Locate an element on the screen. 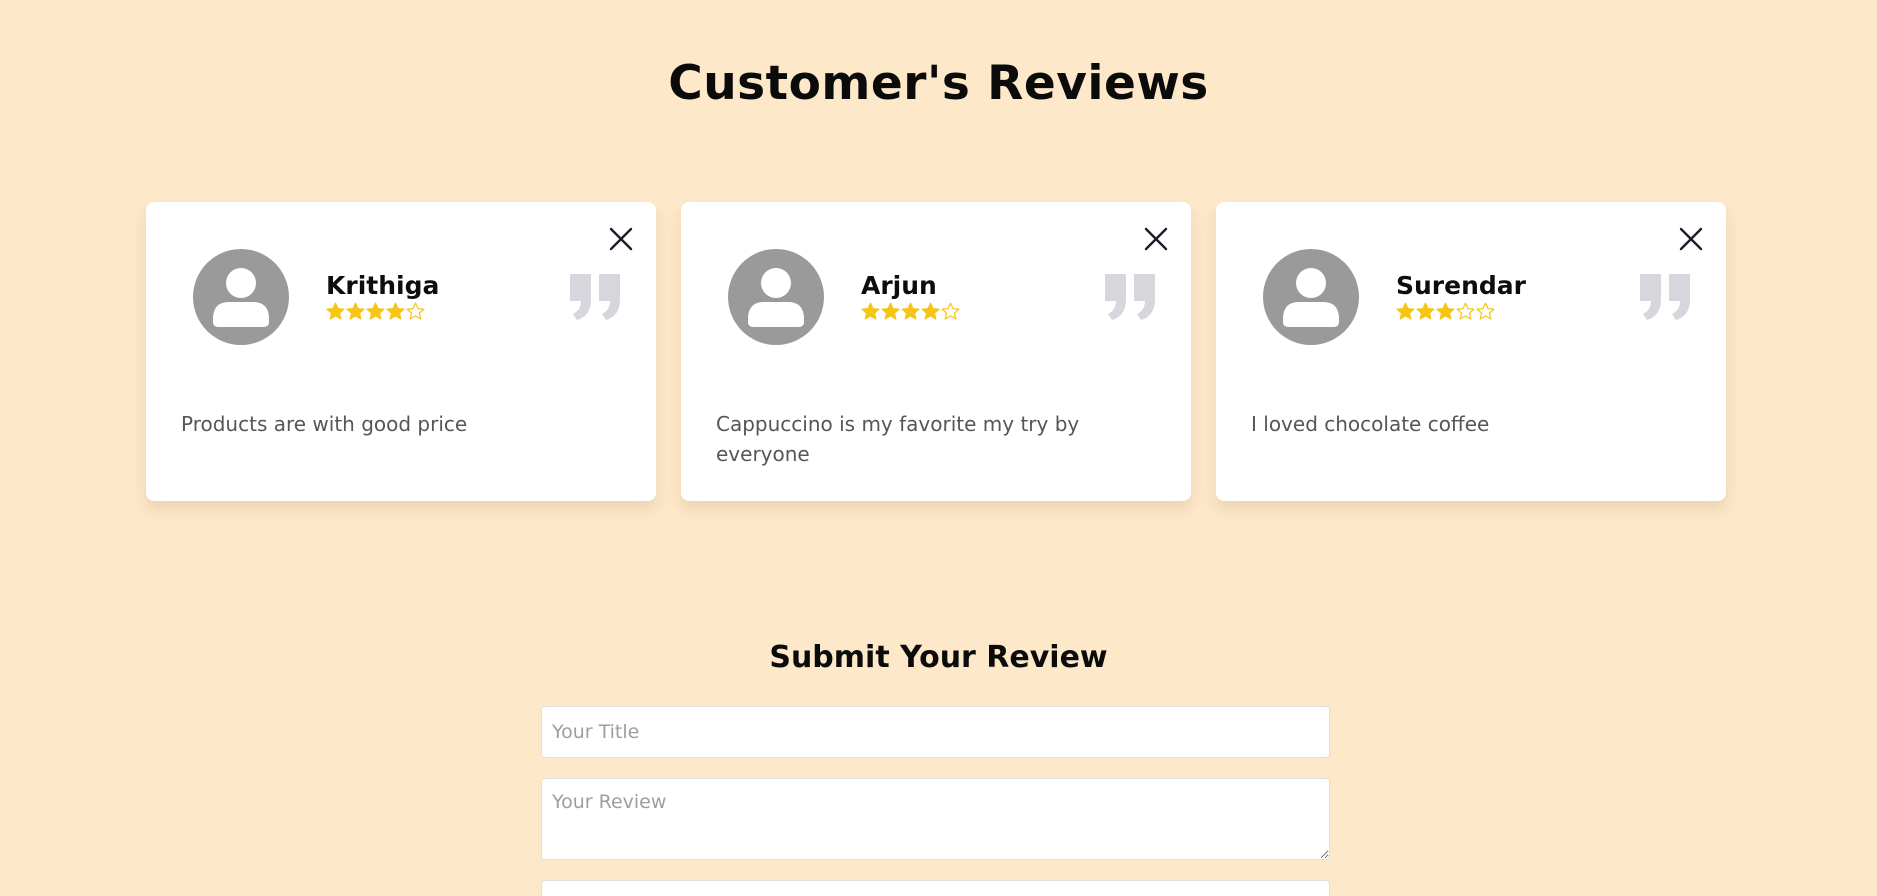 The width and height of the screenshot is (1877, 896). review-textarea is located at coordinates (935, 819).